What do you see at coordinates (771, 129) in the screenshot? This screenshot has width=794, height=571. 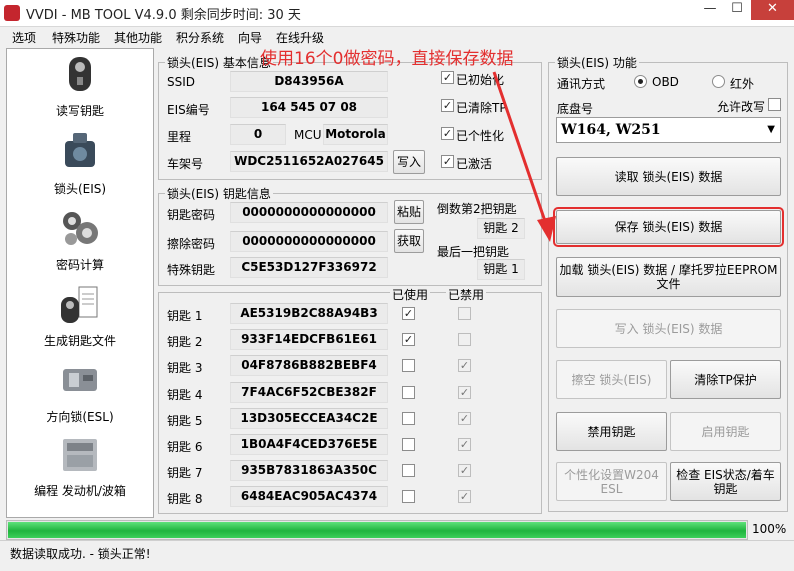 I see `chevron-down-icon: ▼` at bounding box center [771, 129].